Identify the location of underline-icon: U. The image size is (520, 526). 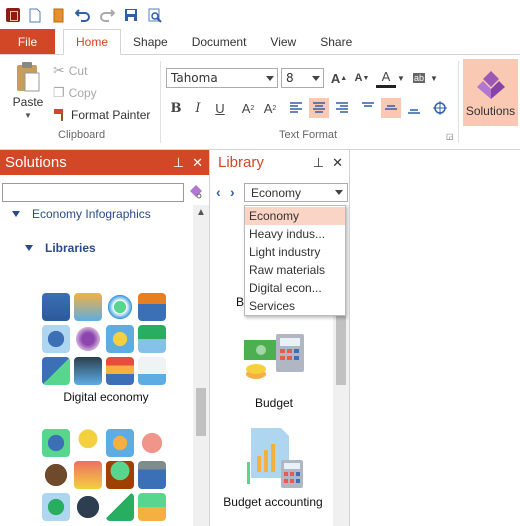
(220, 108).